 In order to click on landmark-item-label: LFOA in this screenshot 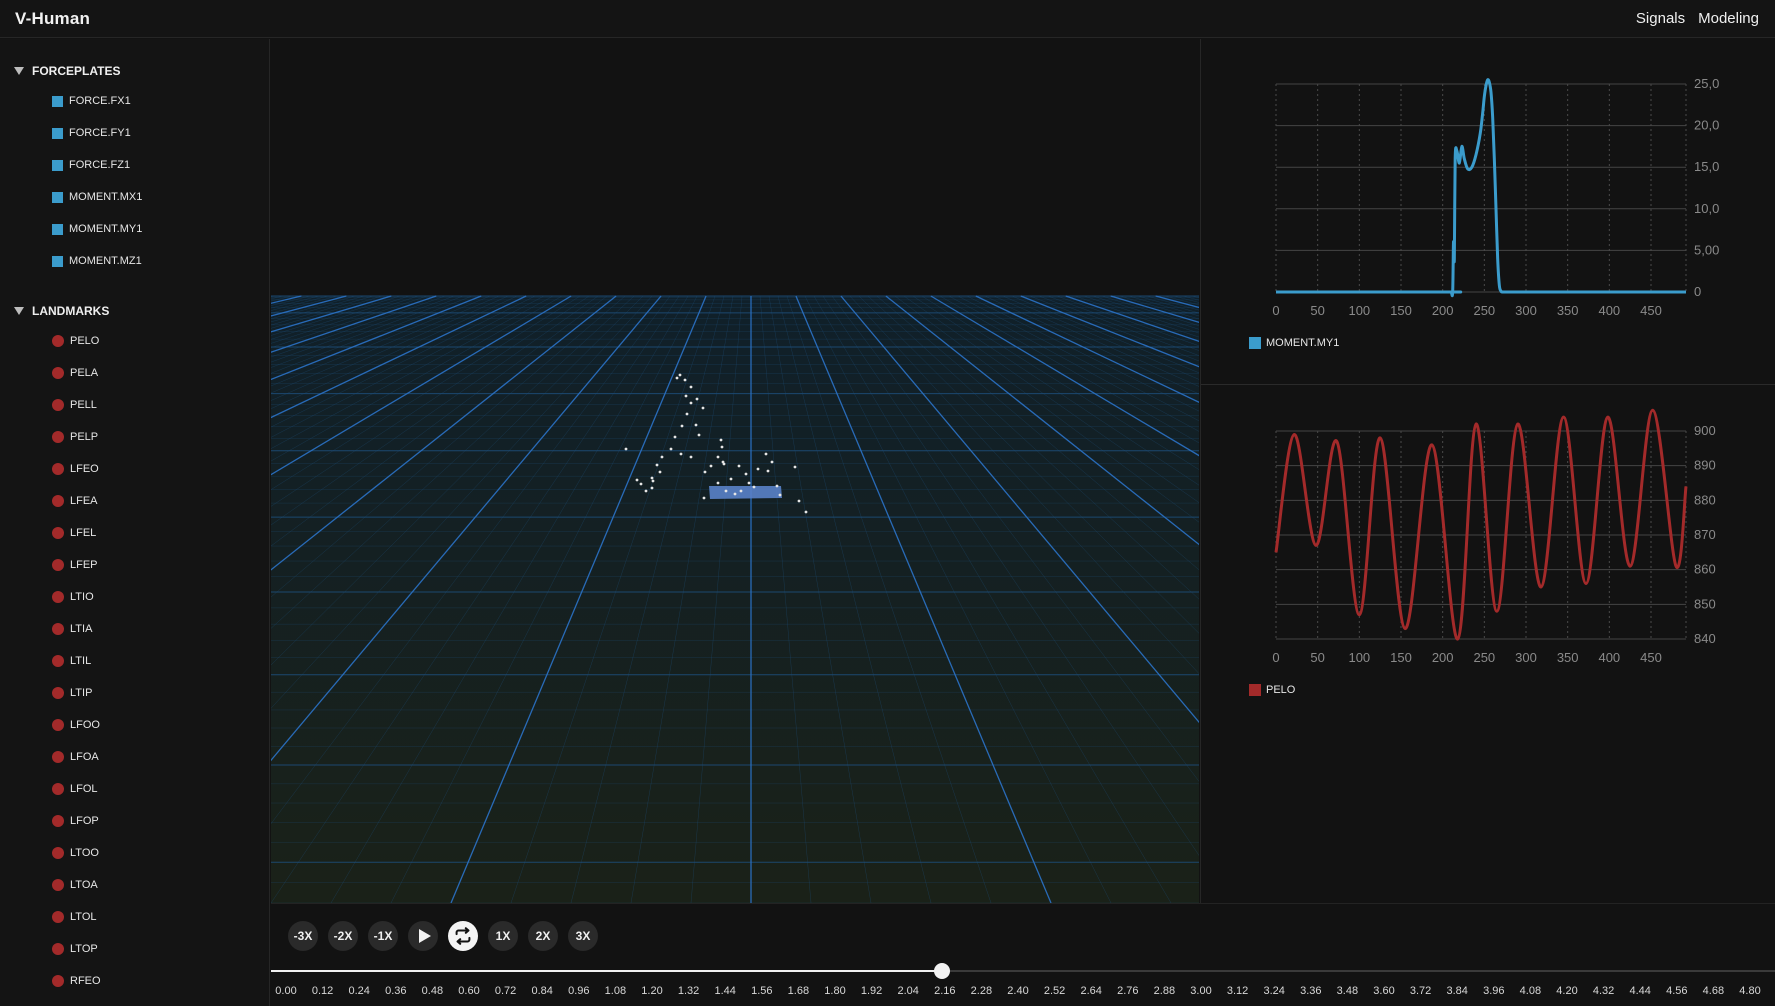, I will do `click(84, 757)`.